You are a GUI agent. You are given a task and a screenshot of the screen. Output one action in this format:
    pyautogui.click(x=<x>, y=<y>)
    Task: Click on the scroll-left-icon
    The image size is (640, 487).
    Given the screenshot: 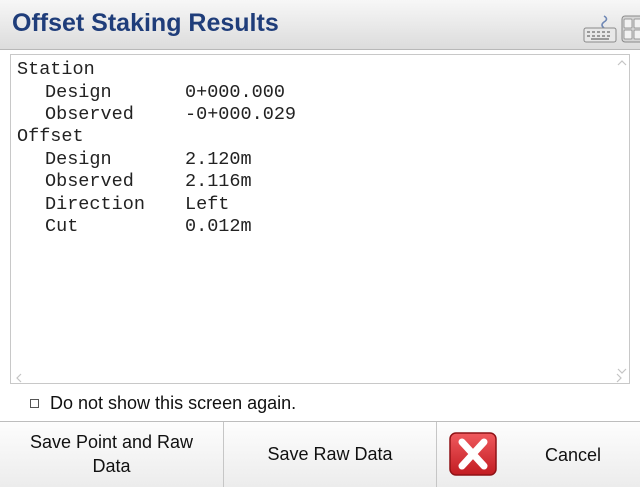 What is the action you would take?
    pyautogui.click(x=19, y=378)
    